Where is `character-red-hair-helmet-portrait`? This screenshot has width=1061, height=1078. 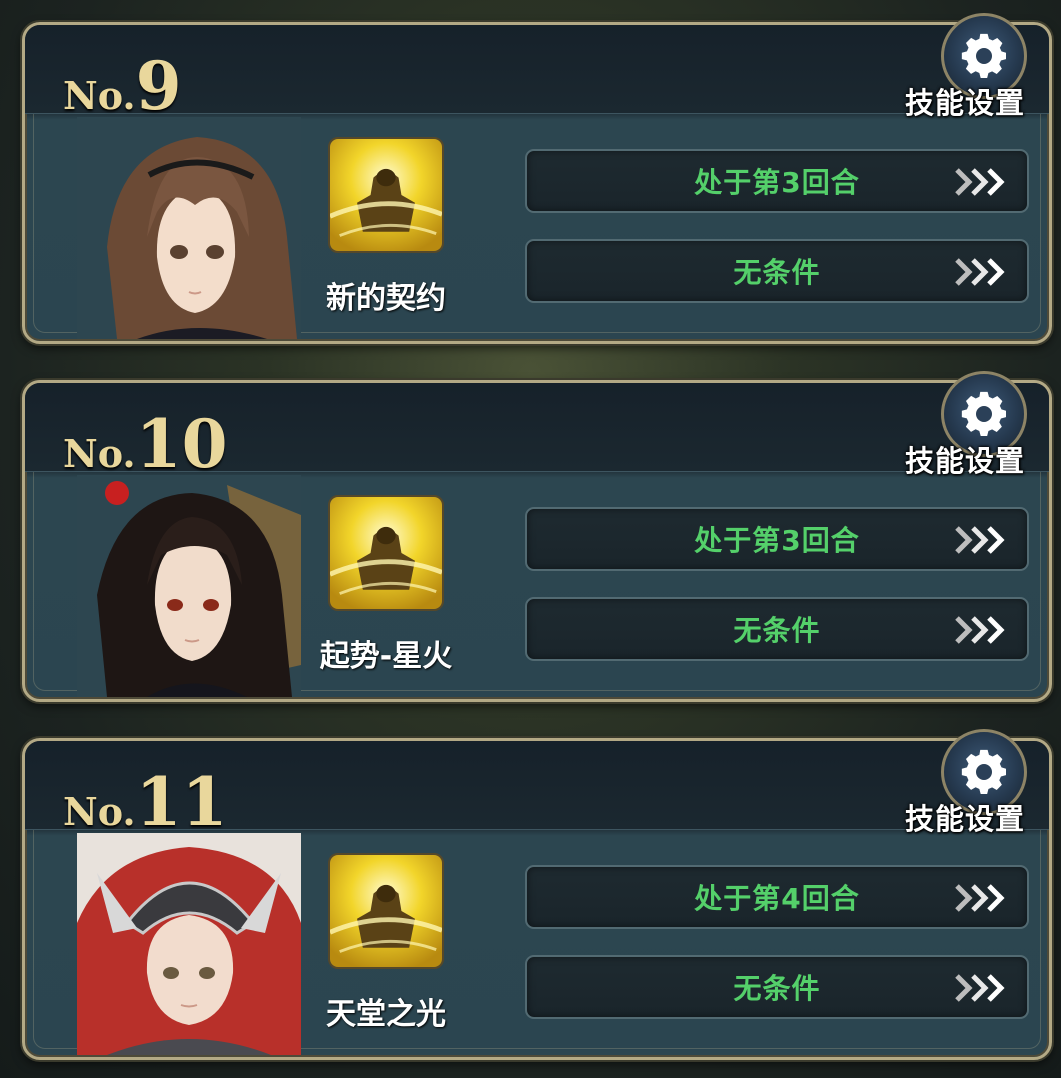 character-red-hair-helmet-portrait is located at coordinates (189, 944).